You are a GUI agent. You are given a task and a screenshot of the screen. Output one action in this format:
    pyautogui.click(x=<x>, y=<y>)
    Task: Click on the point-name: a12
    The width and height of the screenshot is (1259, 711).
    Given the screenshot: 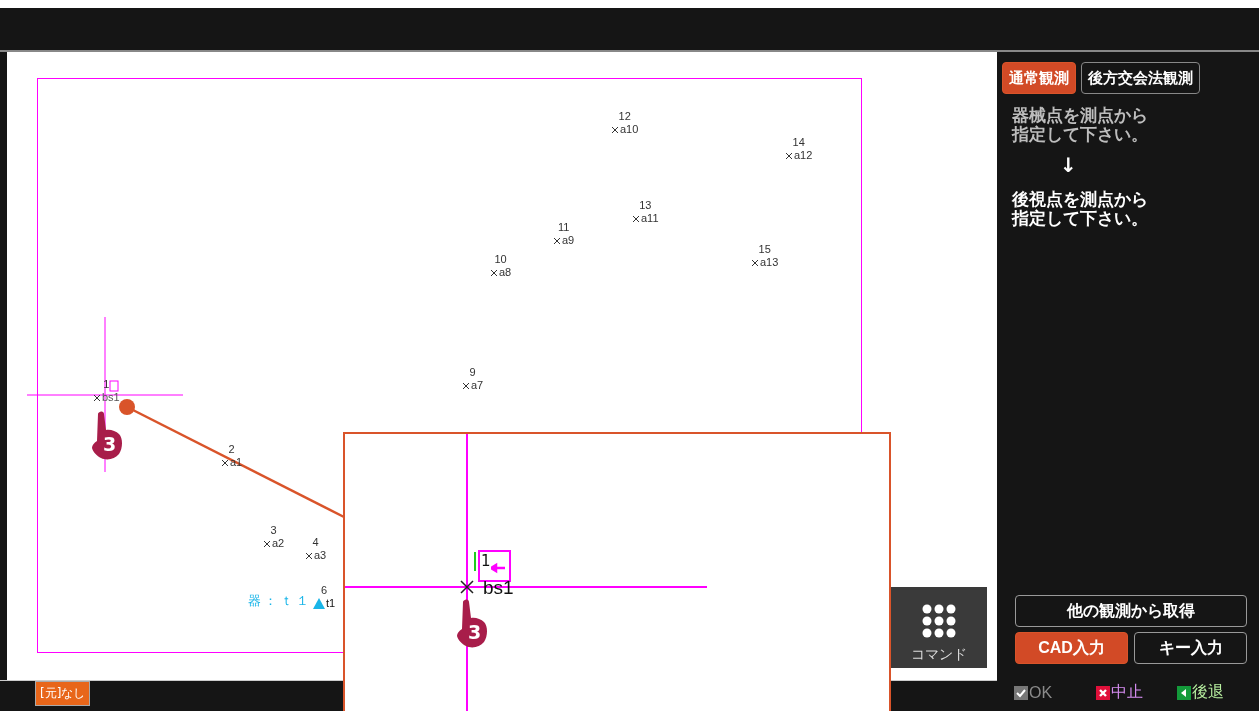 What is the action you would take?
    pyautogui.click(x=803, y=155)
    